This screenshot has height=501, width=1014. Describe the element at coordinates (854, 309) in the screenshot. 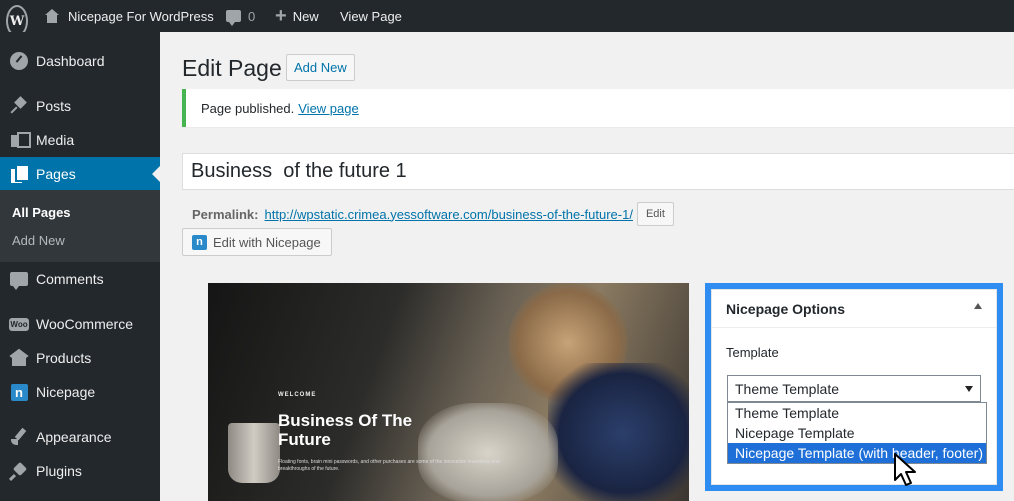

I see `nicepage-options-header: Nicepage Options` at that location.